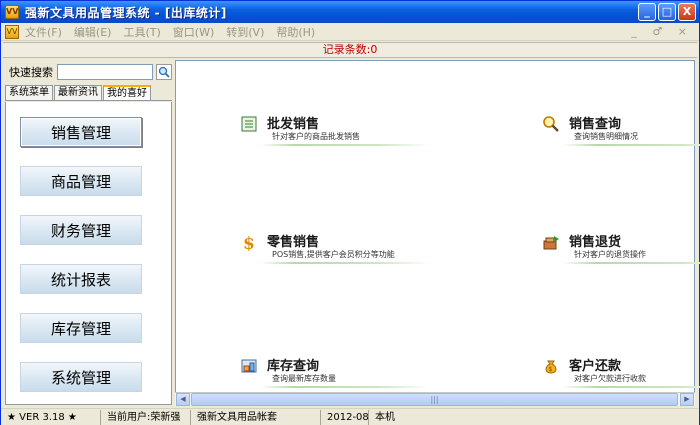  I want to click on scroll-thumb: |||, so click(434, 399).